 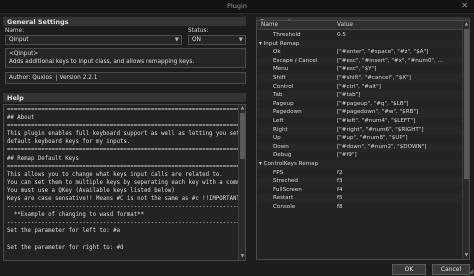 I want to click on parameter-name: Restart, so click(x=283, y=198).